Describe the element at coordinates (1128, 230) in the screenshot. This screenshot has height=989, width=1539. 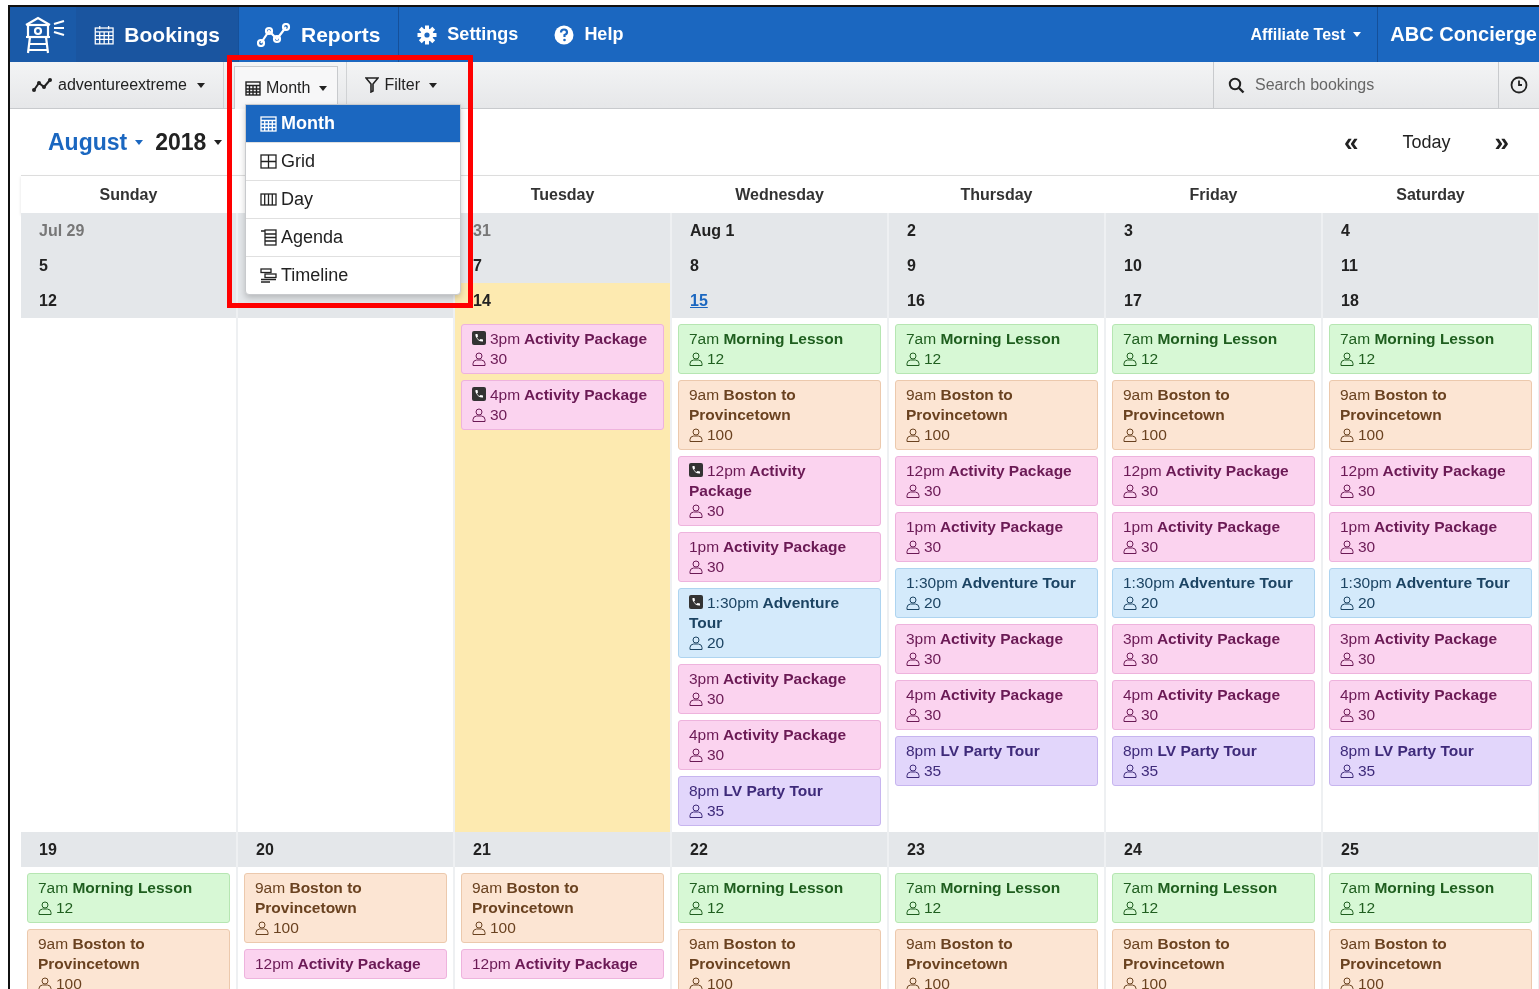
I see `date-number: 3` at that location.